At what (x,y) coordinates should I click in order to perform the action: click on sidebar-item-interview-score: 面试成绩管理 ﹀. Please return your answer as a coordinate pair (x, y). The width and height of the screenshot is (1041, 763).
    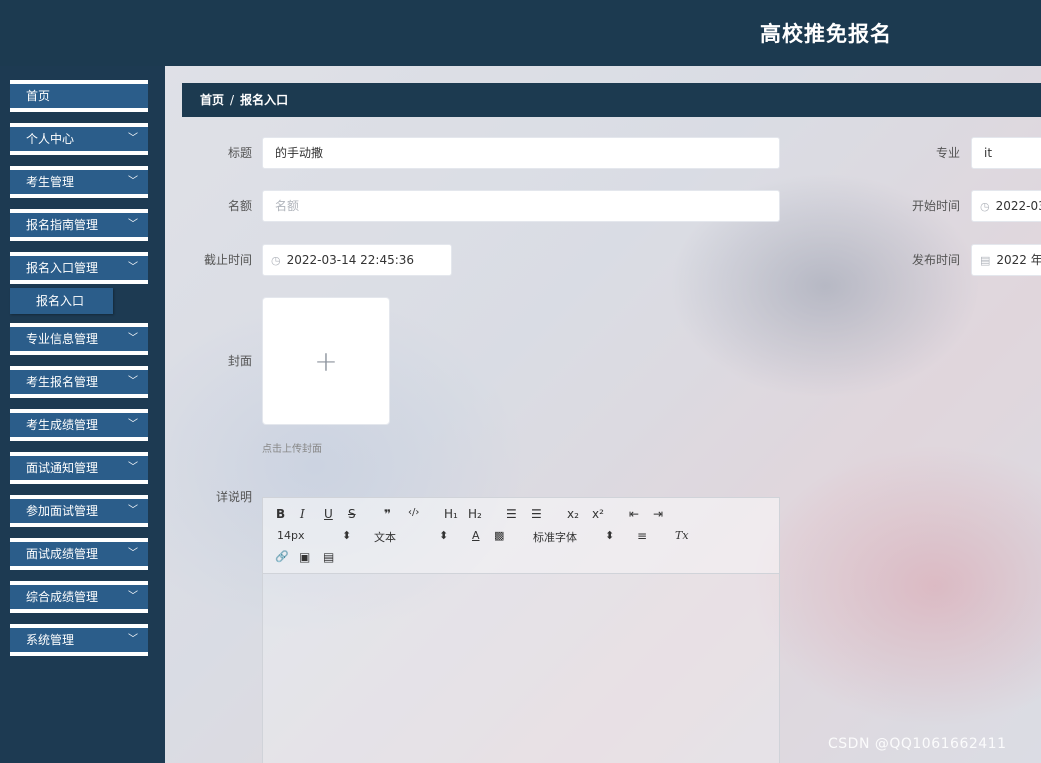
    Looking at the image, I should click on (79, 554).